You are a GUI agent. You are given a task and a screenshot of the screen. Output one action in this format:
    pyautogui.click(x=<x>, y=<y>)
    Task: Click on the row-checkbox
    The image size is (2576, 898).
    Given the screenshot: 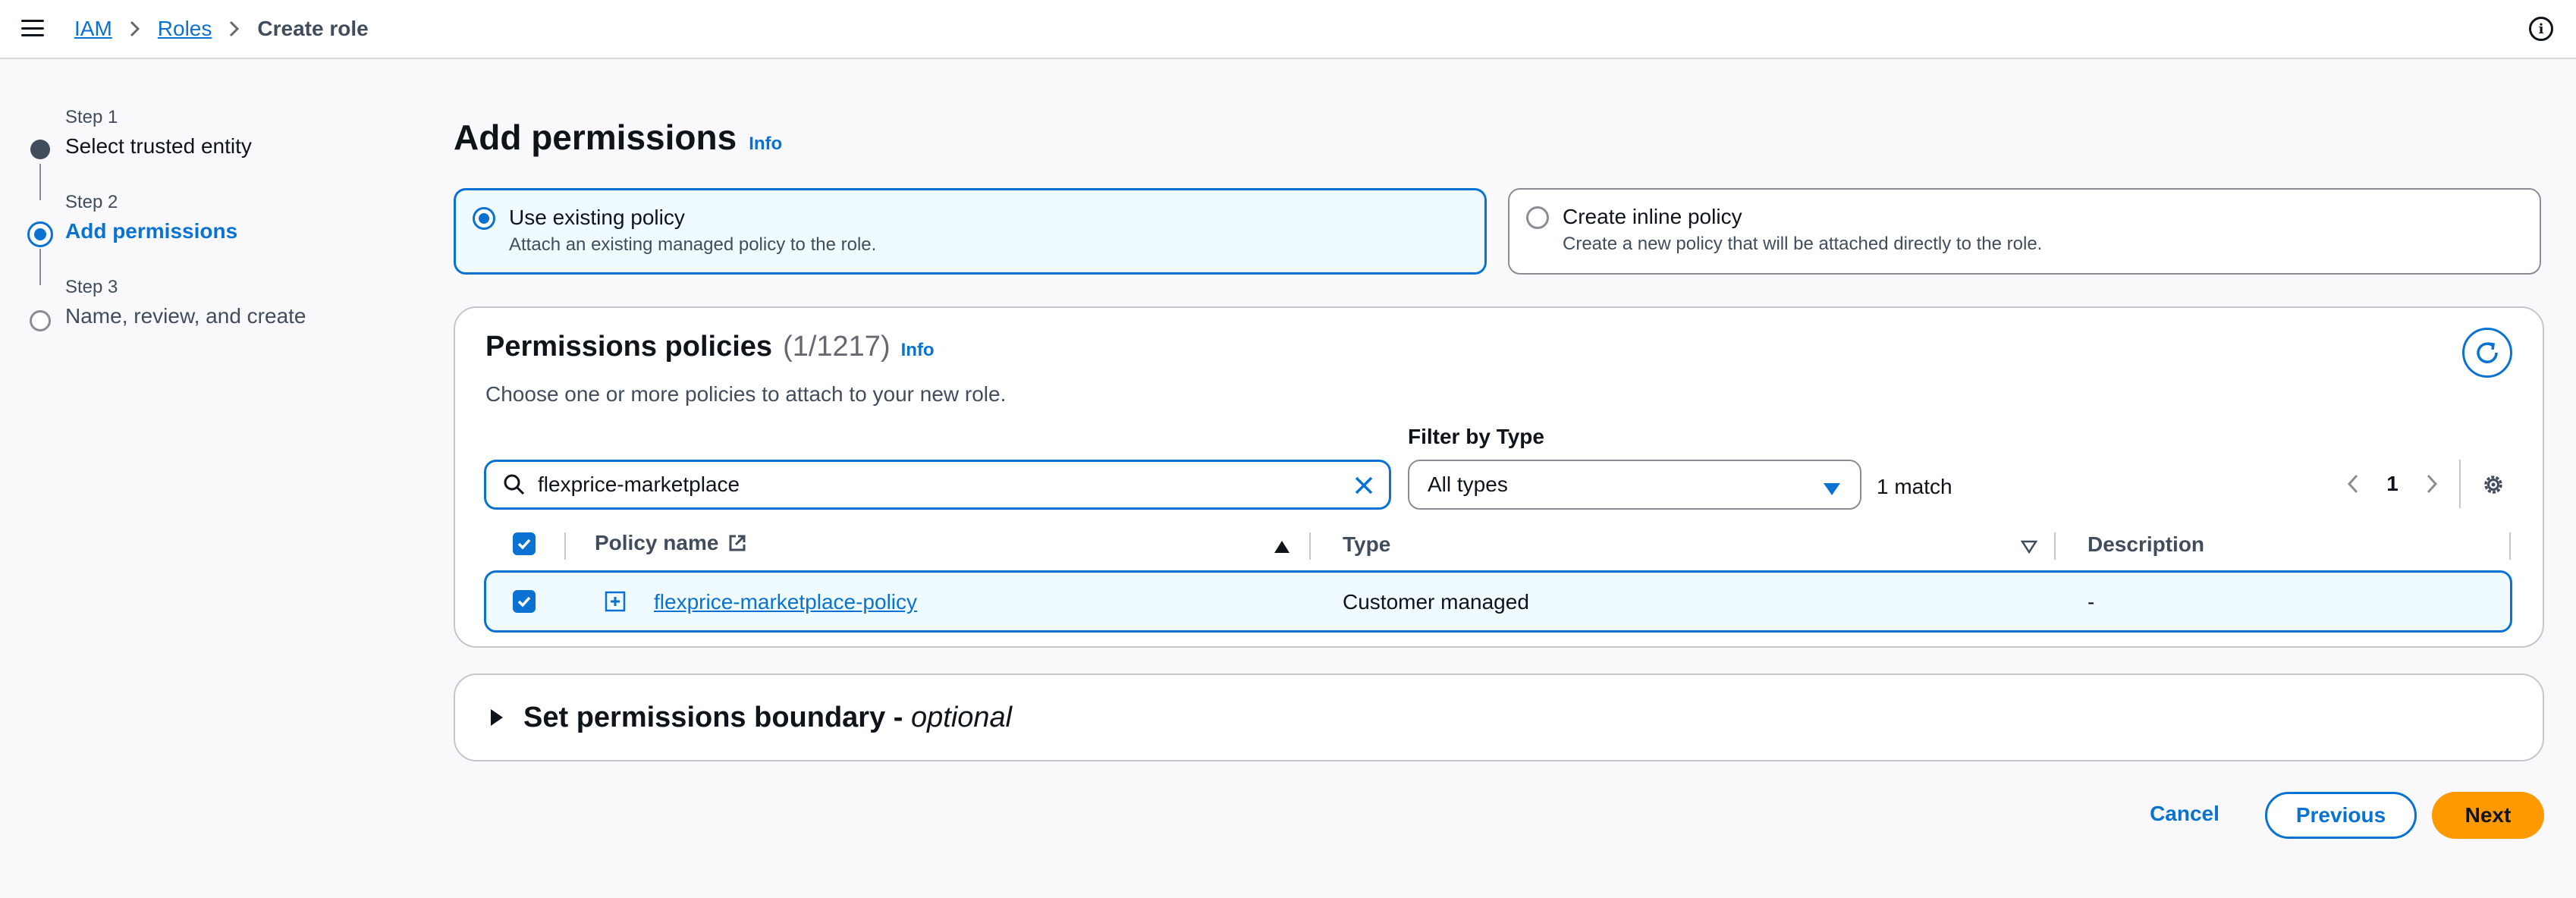 What is the action you would take?
    pyautogui.click(x=524, y=601)
    